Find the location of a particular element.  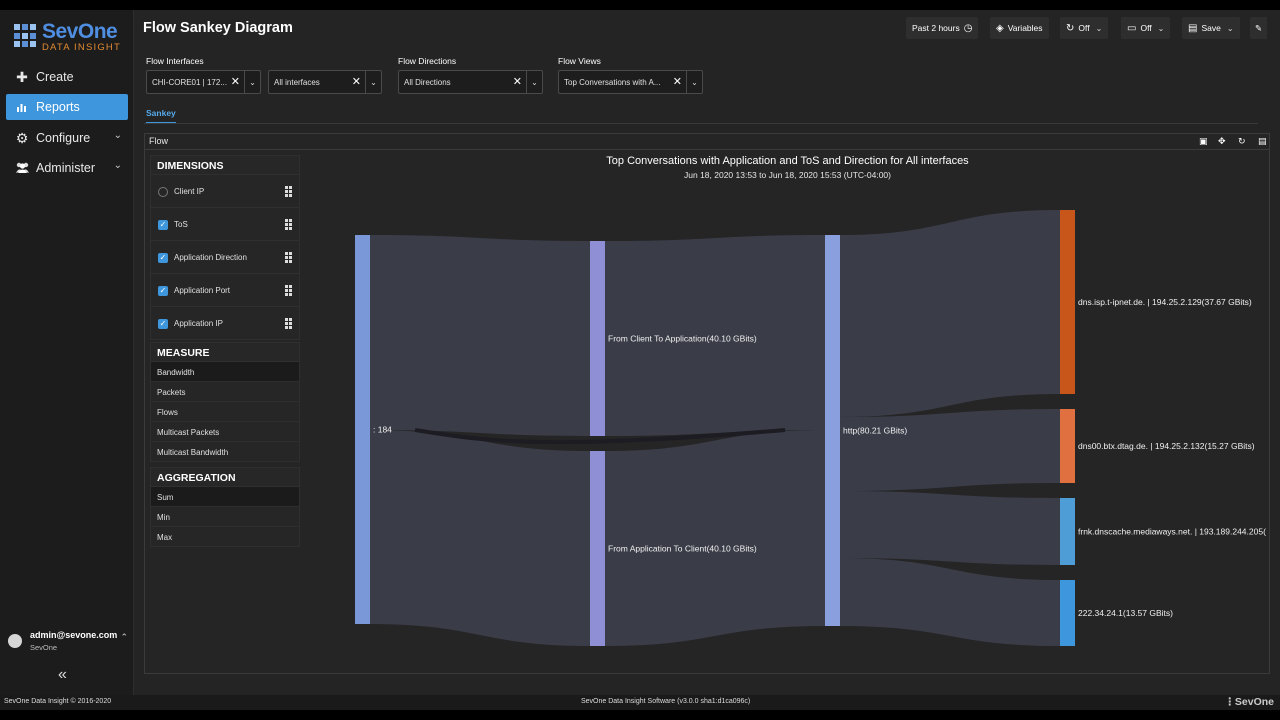

sankey-node-label: From Client To Application(40.10 GBits) is located at coordinates (682, 339).